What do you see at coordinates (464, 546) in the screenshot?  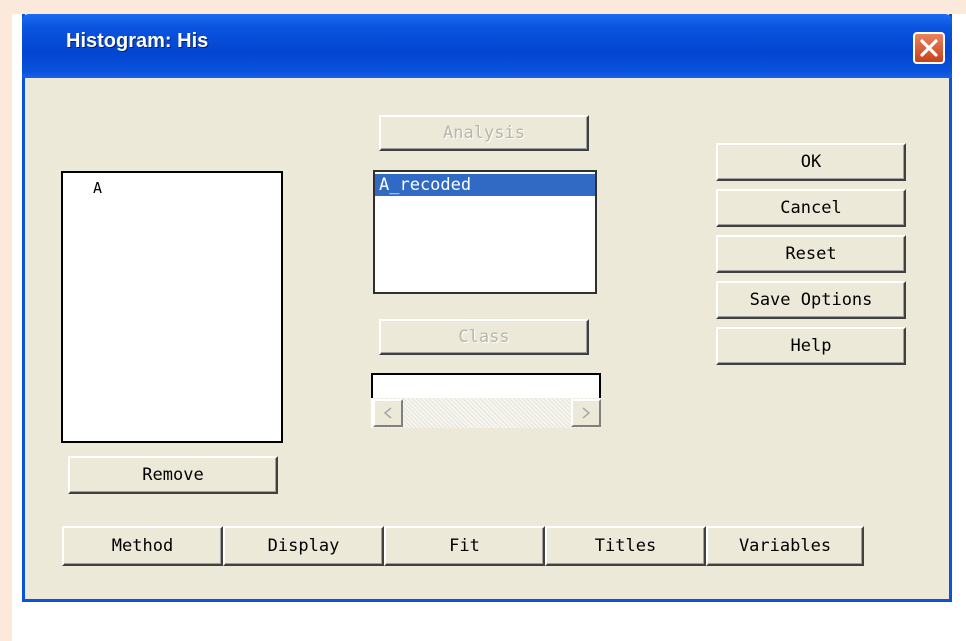 I see `tab-fit: Fit` at bounding box center [464, 546].